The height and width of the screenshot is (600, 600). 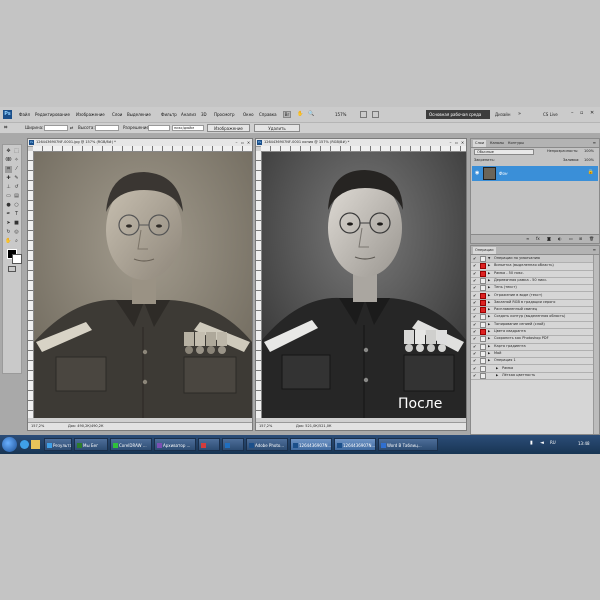 I want to click on lasso-tool-icon: ↂ, so click(x=8, y=160).